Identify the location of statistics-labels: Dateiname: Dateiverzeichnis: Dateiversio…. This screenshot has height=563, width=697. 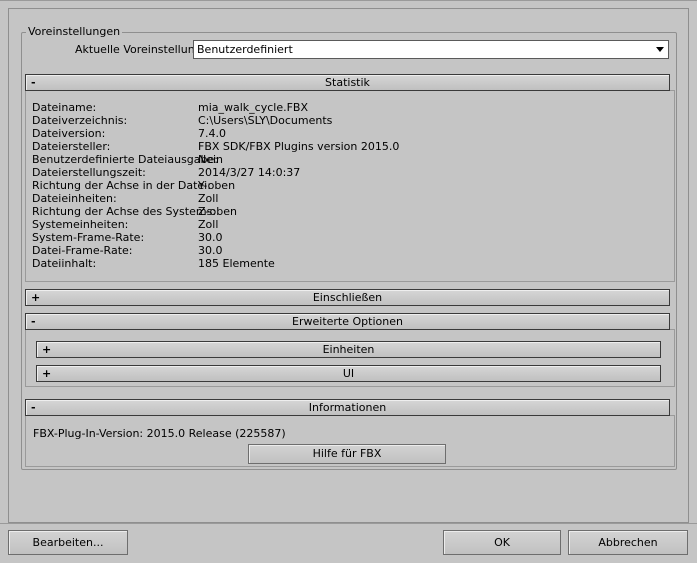
(125, 185).